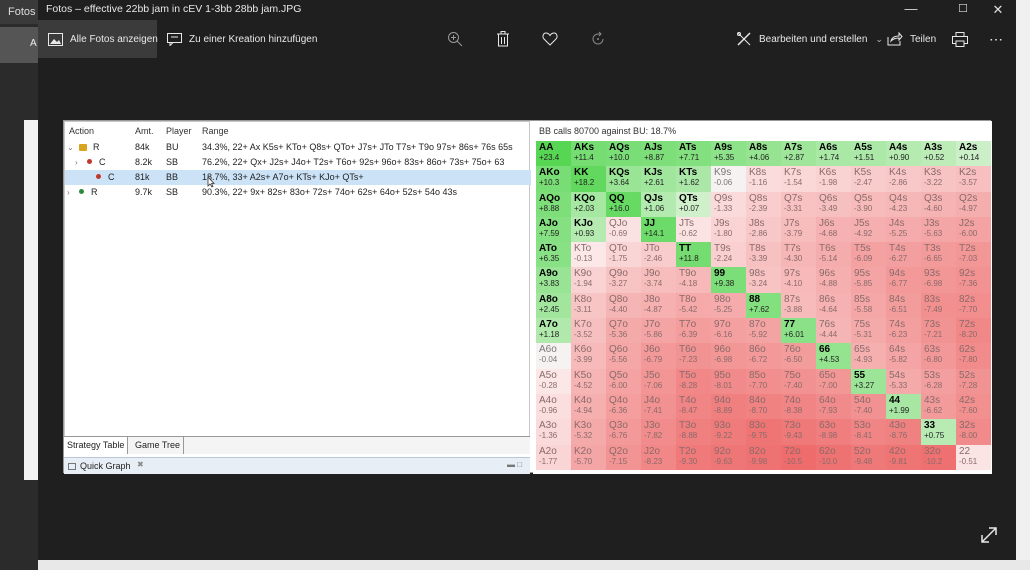  Describe the element at coordinates (693, 457) in the screenshot. I see `hand-cell: T2o -9.30` at that location.